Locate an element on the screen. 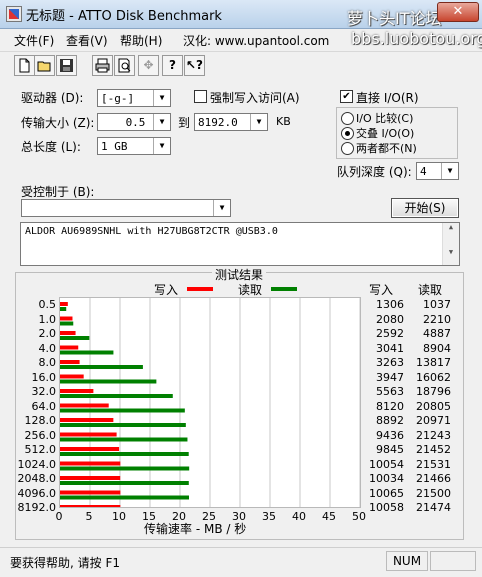  transfer-from-value: 0.5 is located at coordinates (135, 122).